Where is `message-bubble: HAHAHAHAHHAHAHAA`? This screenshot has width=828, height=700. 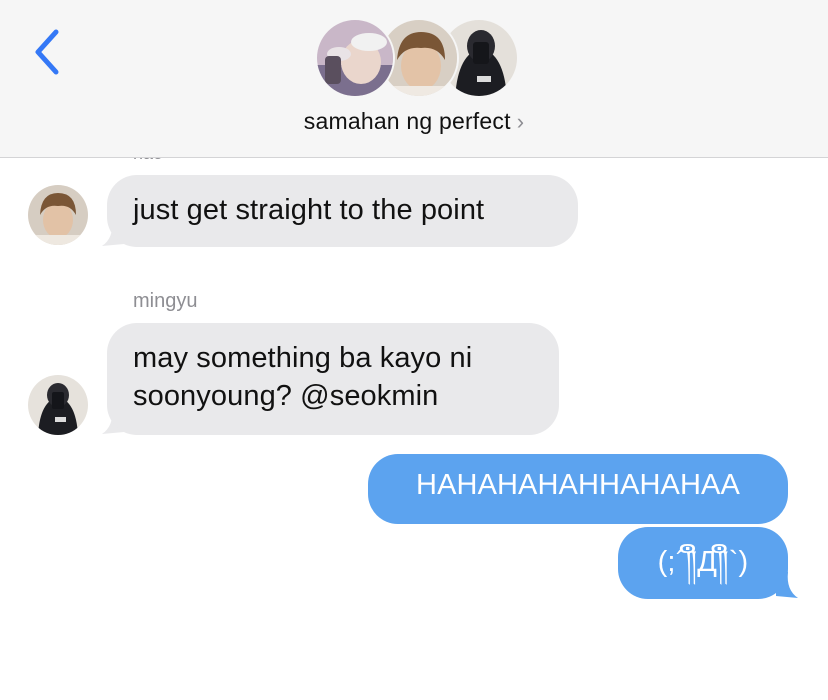
message-bubble: HAHAHAHAHHAHAHAA is located at coordinates (578, 489).